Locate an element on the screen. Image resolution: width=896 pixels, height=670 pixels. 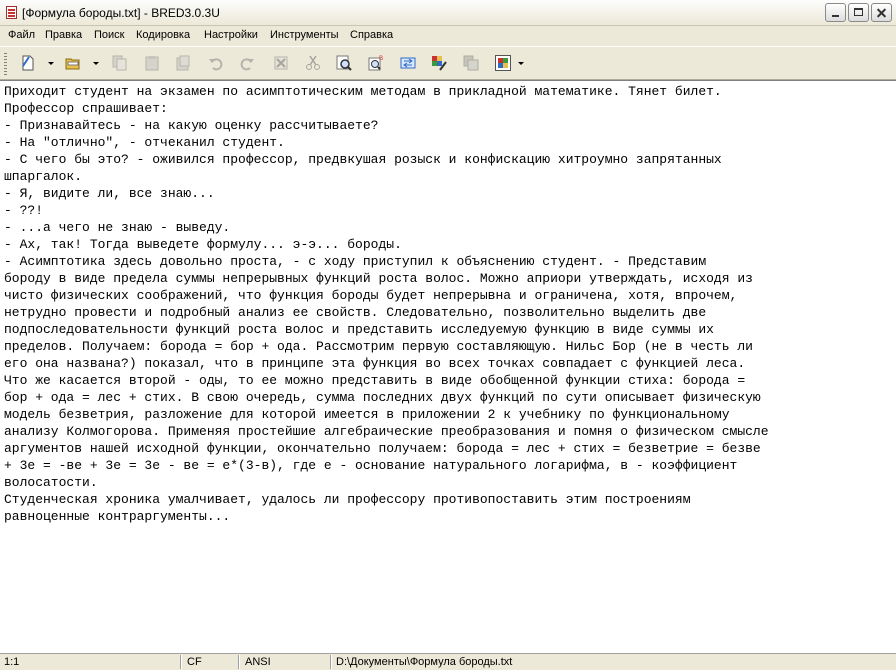
line-ending-indicator: CF is located at coordinates (194, 662).